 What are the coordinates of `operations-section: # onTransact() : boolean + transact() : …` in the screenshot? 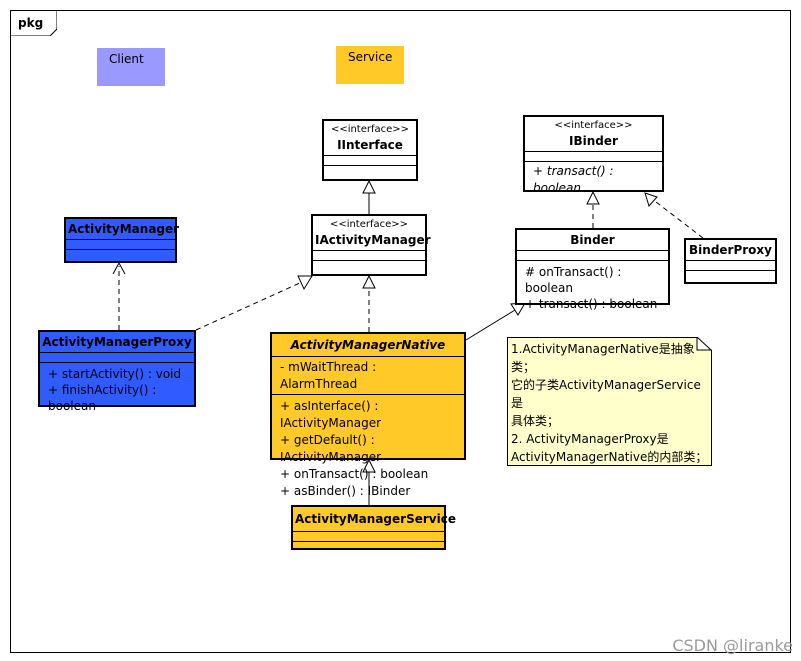 It's located at (592, 287).